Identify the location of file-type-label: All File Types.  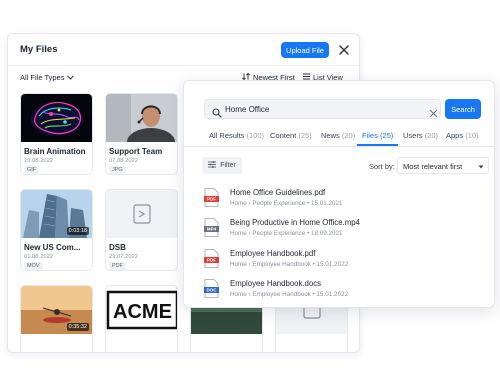
(42, 77).